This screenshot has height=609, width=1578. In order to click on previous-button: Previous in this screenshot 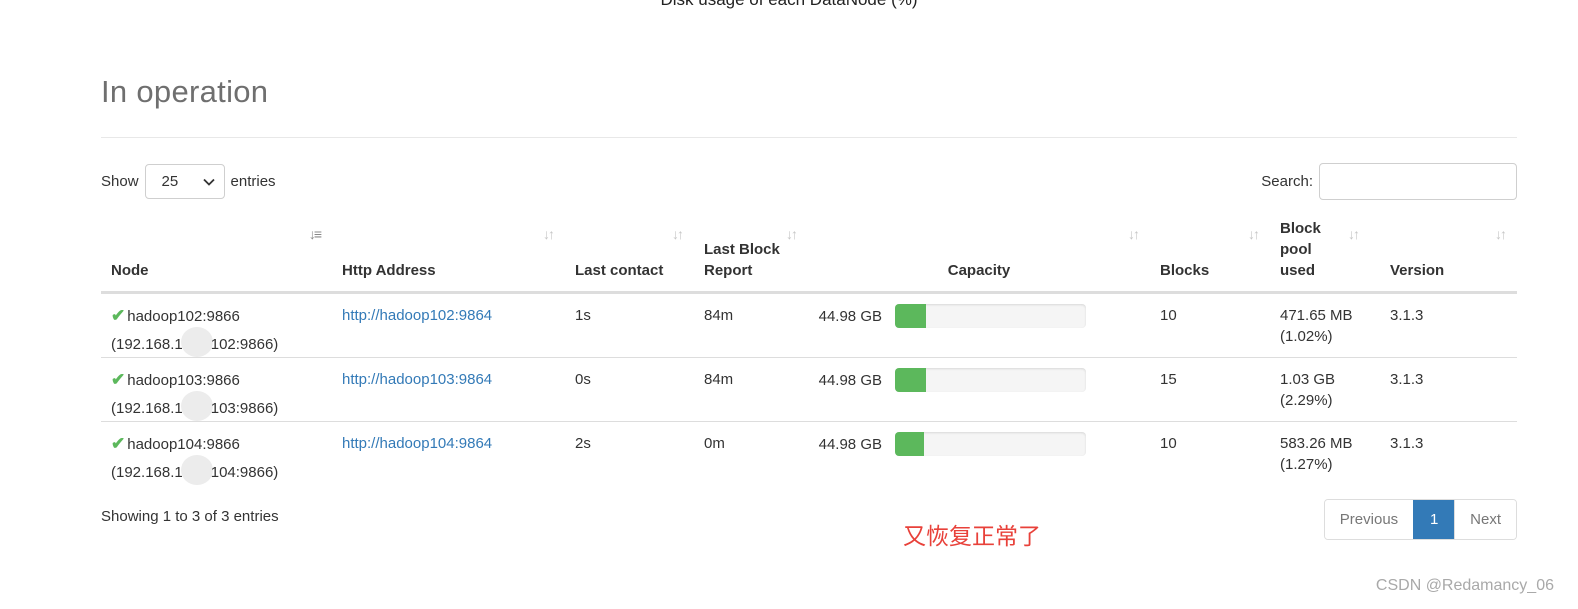, I will do `click(1369, 519)`.